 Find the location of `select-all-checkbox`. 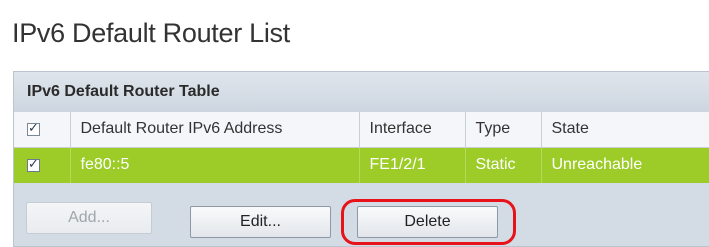

select-all-checkbox is located at coordinates (33, 128).